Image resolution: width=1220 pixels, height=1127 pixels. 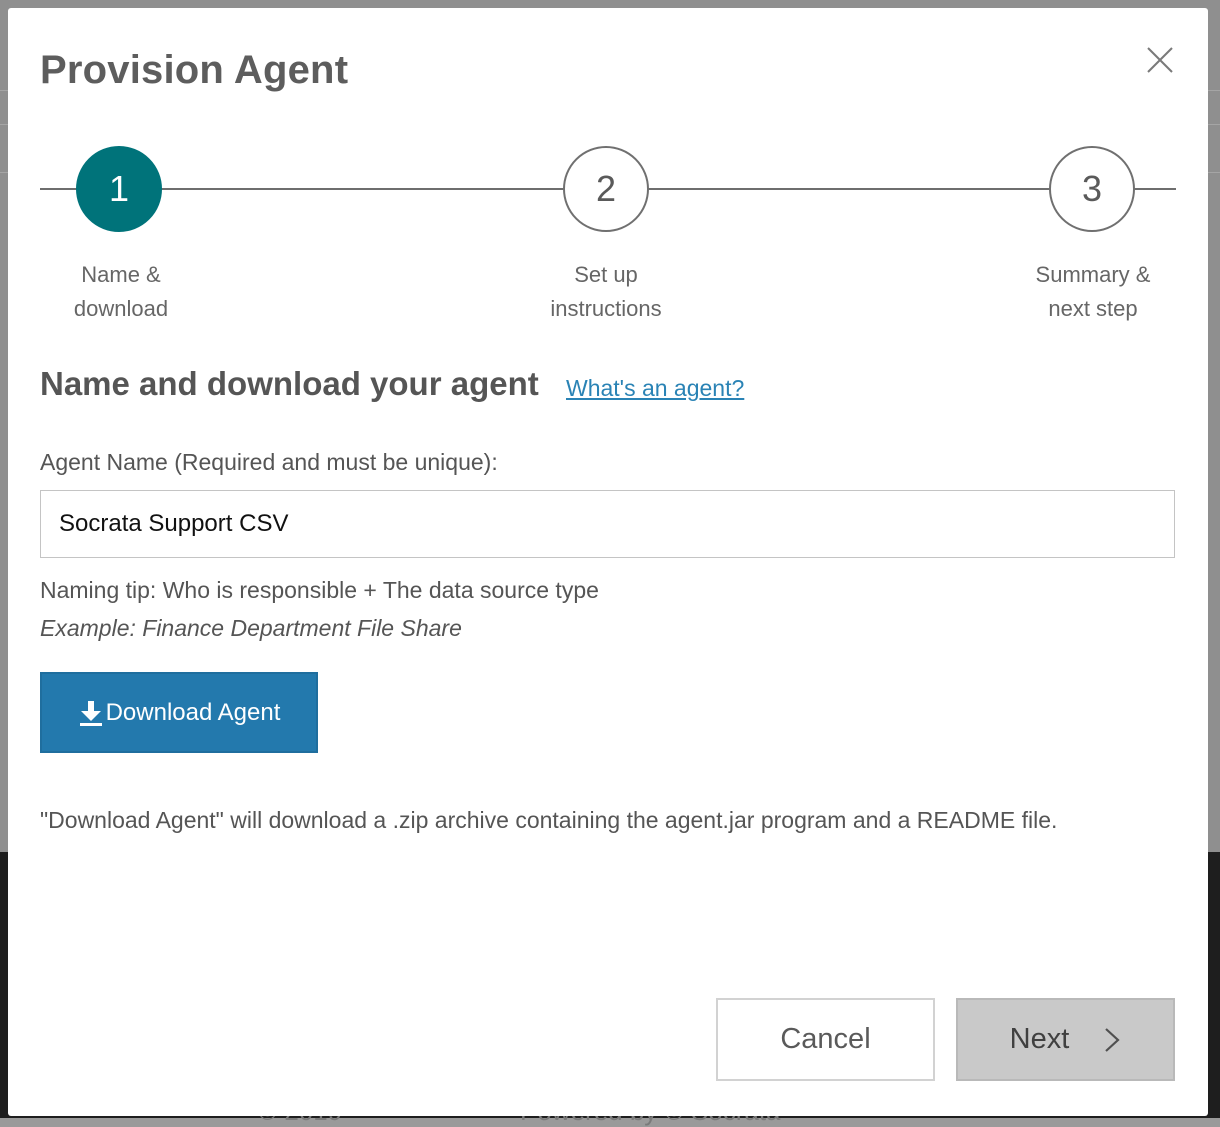 I want to click on download-agent-button: Download Agent, so click(x=179, y=712).